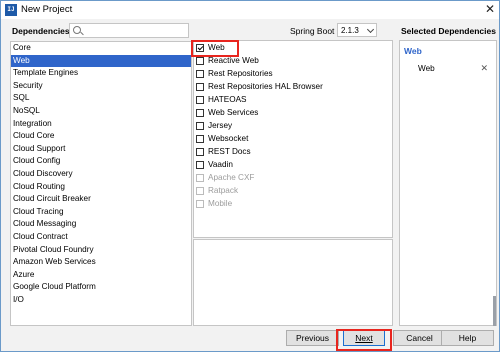 The image size is (500, 352). I want to click on spring-boot-version-select: 2.1.3, so click(357, 30).